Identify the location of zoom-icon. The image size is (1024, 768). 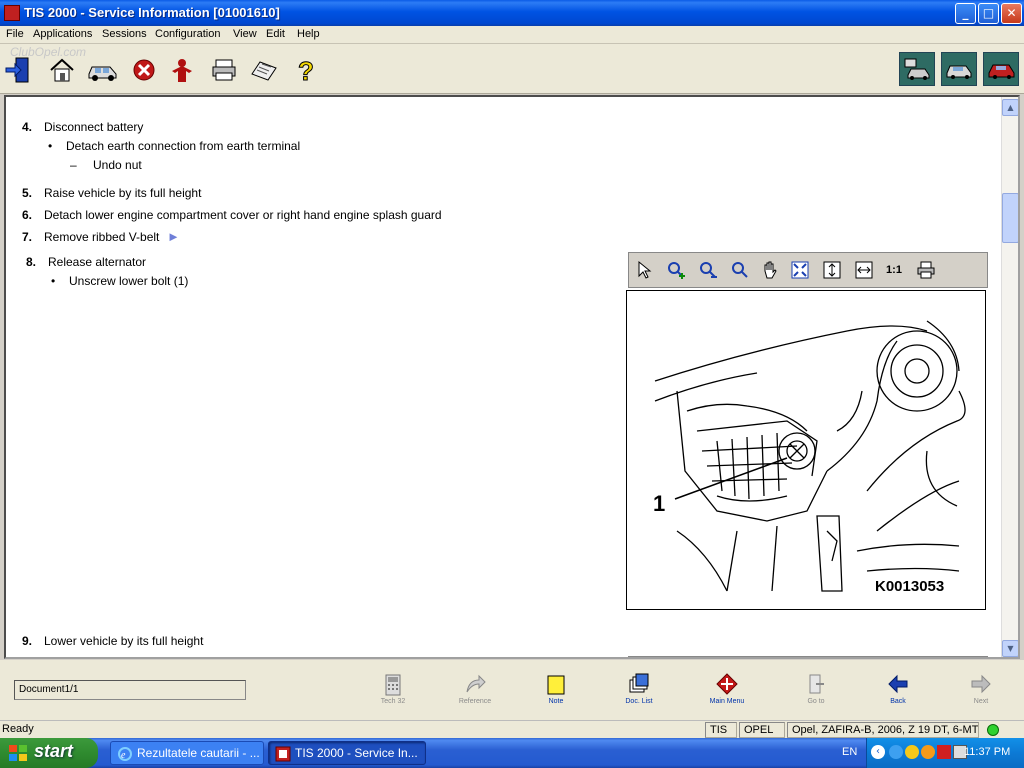
(740, 270).